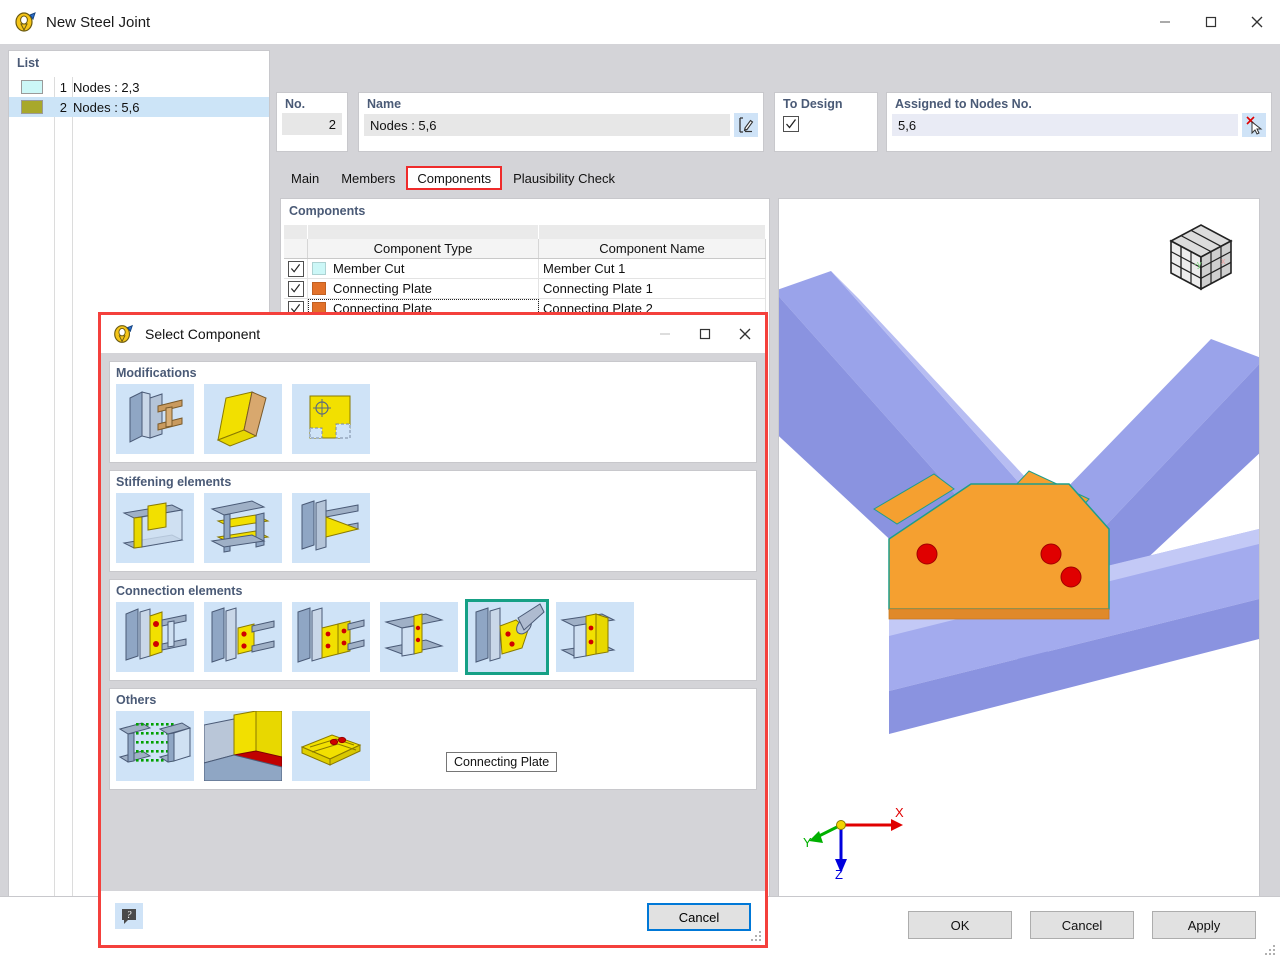 The width and height of the screenshot is (1280, 960). What do you see at coordinates (295, 104) in the screenshot?
I see `number-label: No.` at bounding box center [295, 104].